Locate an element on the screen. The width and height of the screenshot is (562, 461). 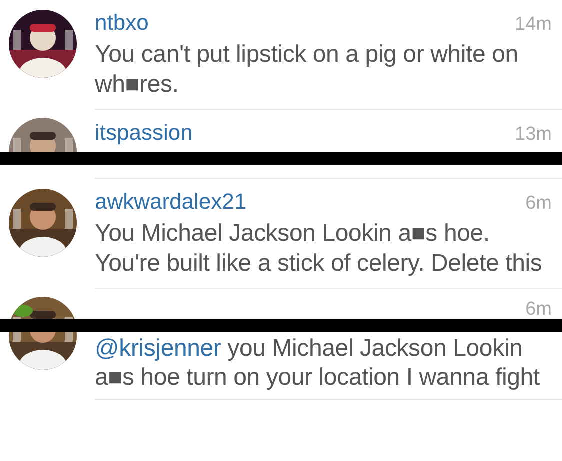
username-link: awkwardalex21 is located at coordinates (171, 202).